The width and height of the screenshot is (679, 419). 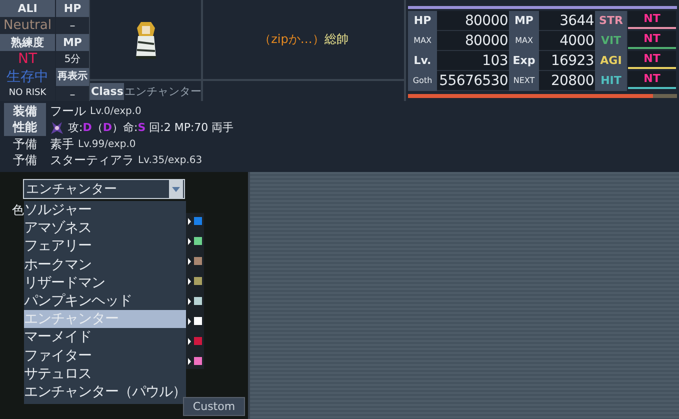 What do you see at coordinates (524, 21) in the screenshot?
I see `stat-label: MP` at bounding box center [524, 21].